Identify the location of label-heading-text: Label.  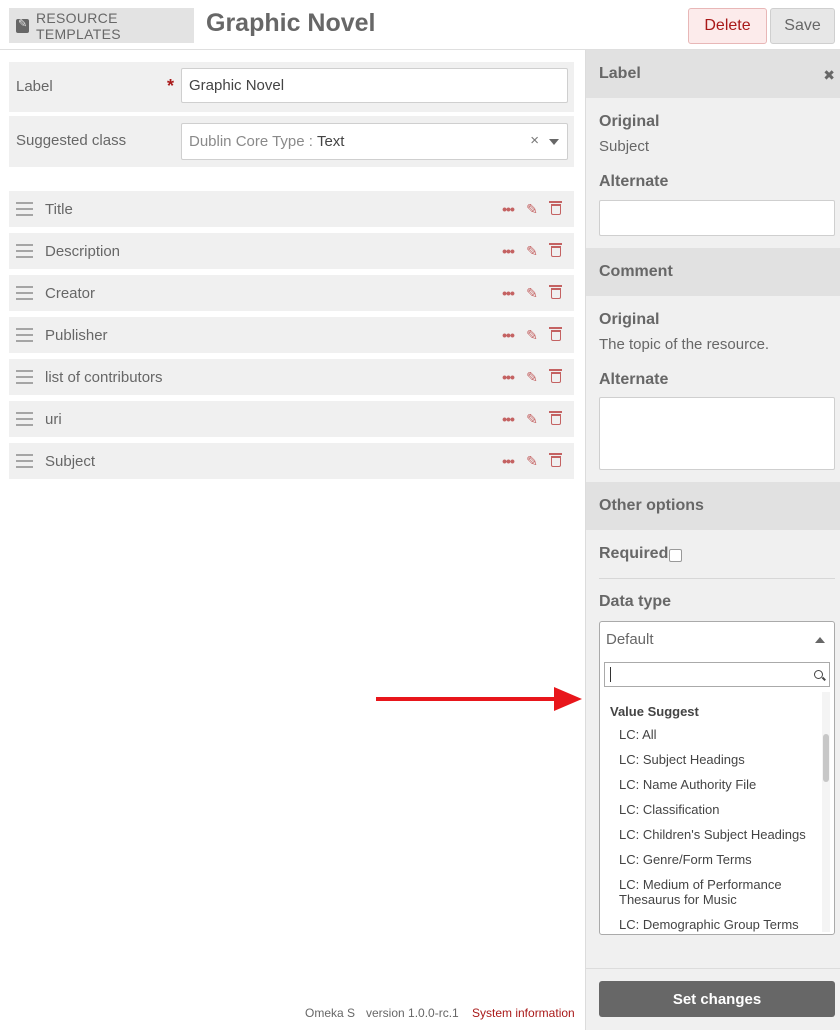
(620, 73).